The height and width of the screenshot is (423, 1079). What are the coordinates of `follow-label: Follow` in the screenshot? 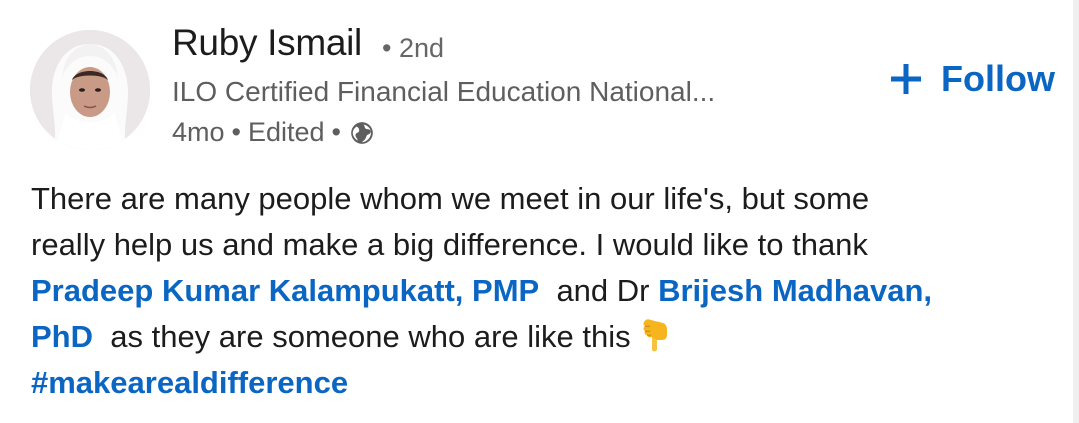 It's located at (998, 78).